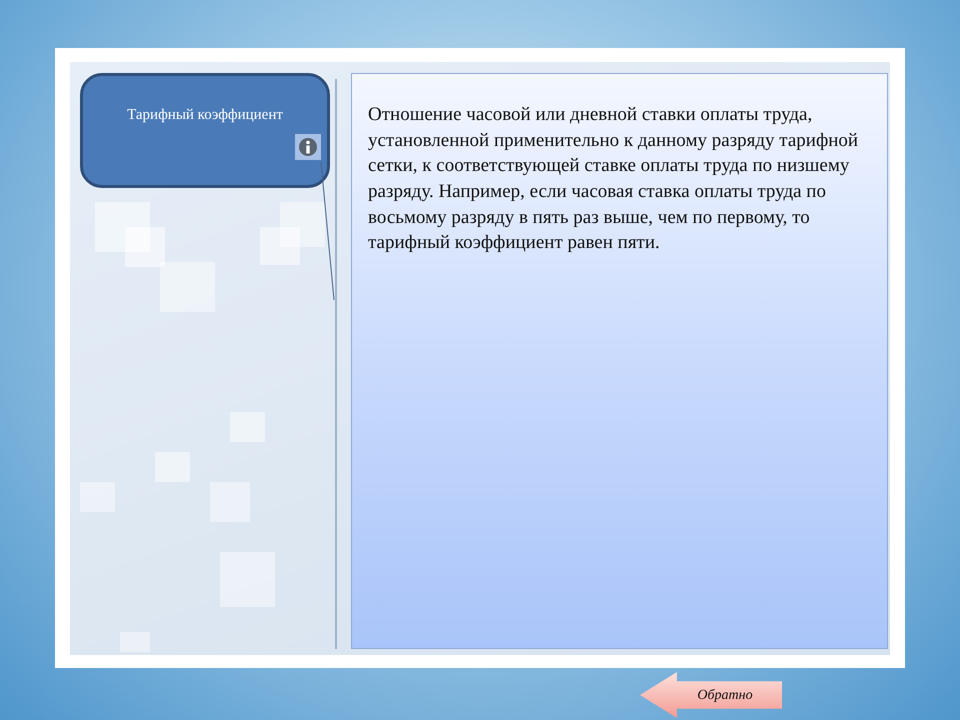 The image size is (960, 720). Describe the element at coordinates (205, 130) in the screenshot. I see `term-box: Тарифный коэффициент` at that location.